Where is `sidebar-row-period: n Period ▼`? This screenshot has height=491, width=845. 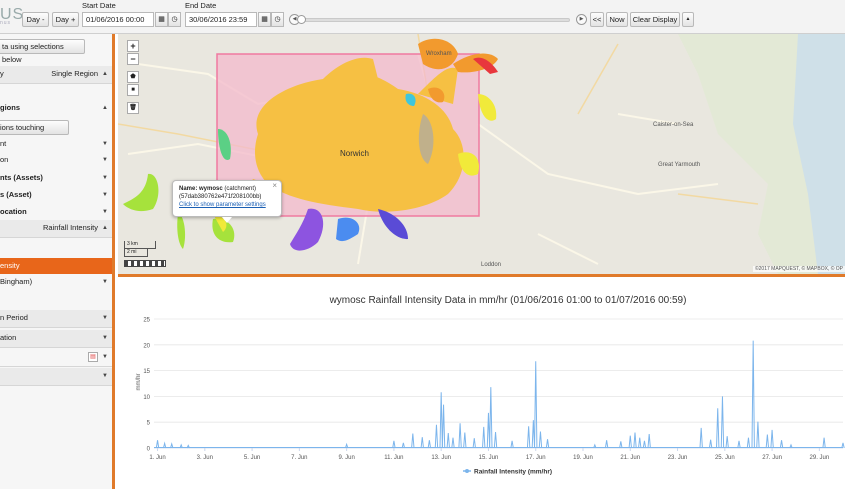 sidebar-row-period: n Period ▼ is located at coordinates (56, 319).